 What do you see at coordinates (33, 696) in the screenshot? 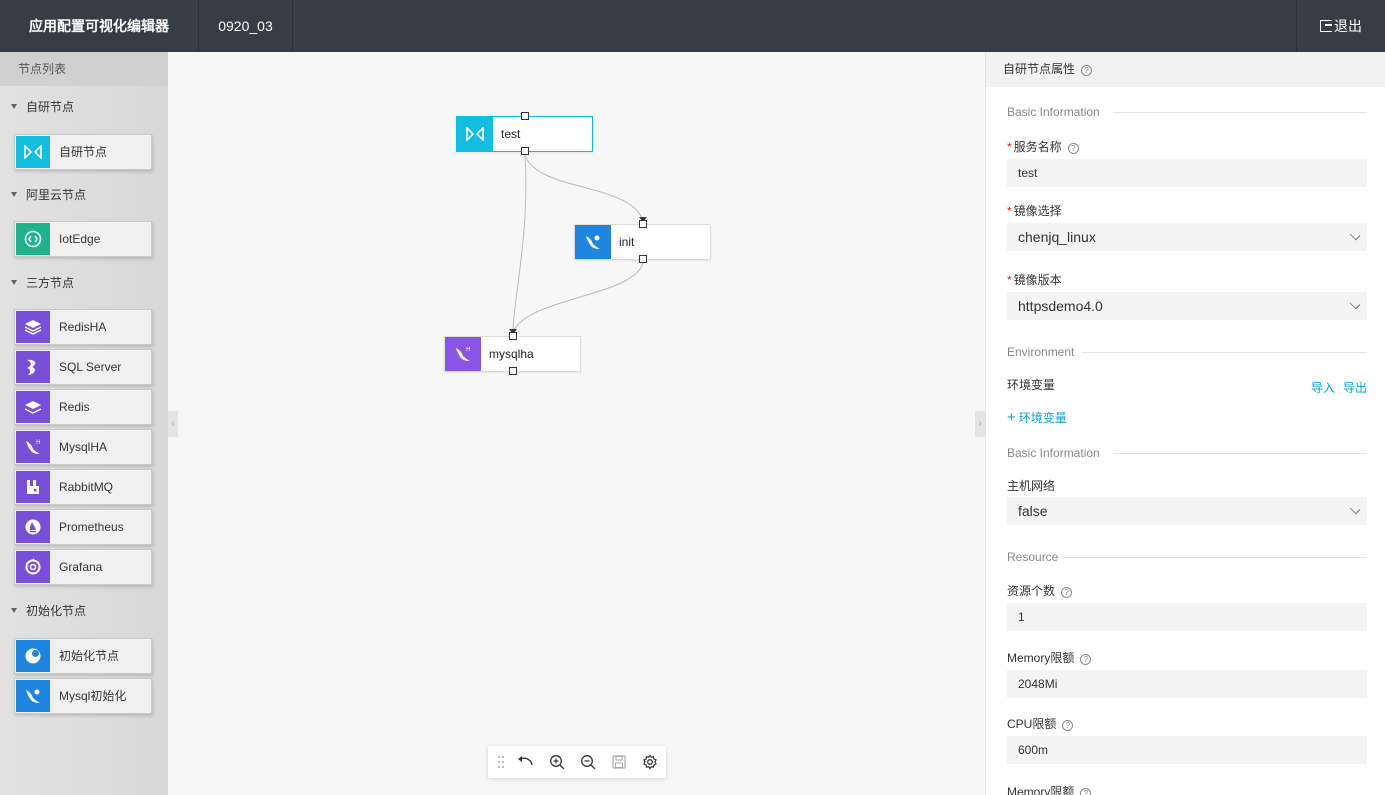
I see `mysql-init-icon` at bounding box center [33, 696].